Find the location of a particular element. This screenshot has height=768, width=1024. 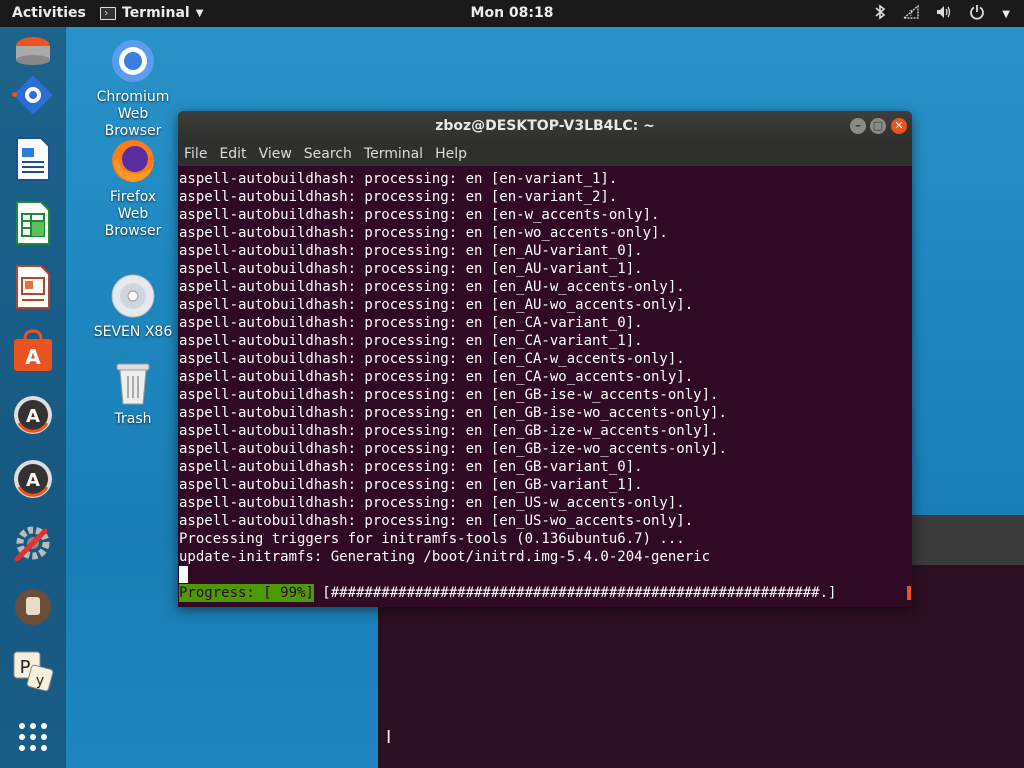

menu-help: Help is located at coordinates (451, 154).